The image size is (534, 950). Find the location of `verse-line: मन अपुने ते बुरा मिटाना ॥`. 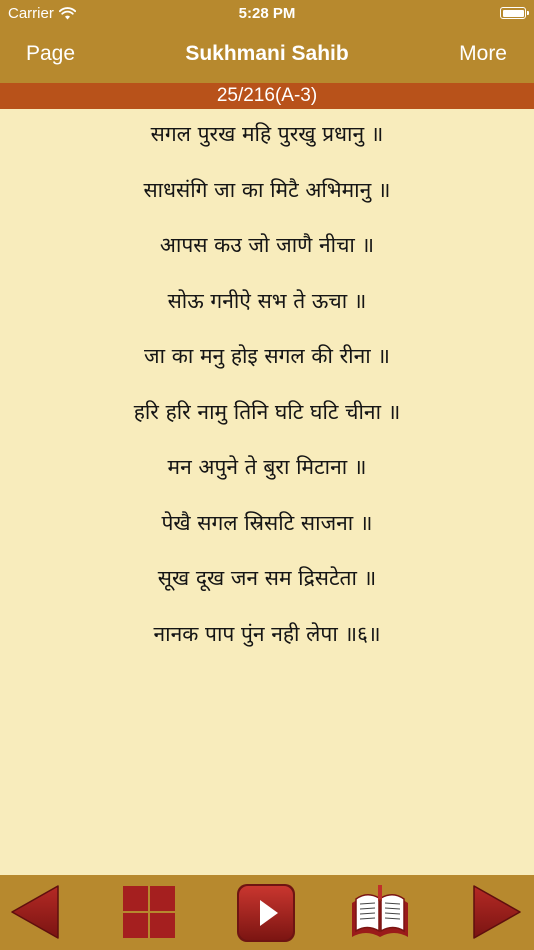

verse-line: मन अपुने ते बुरा मिटाना ॥ is located at coordinates (267, 467).